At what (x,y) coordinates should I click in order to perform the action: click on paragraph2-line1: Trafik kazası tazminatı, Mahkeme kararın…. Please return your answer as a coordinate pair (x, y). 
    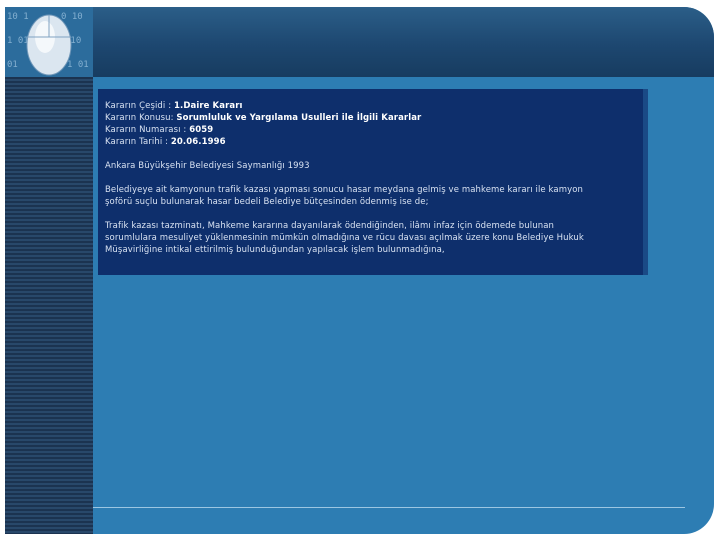
    Looking at the image, I should click on (330, 226).